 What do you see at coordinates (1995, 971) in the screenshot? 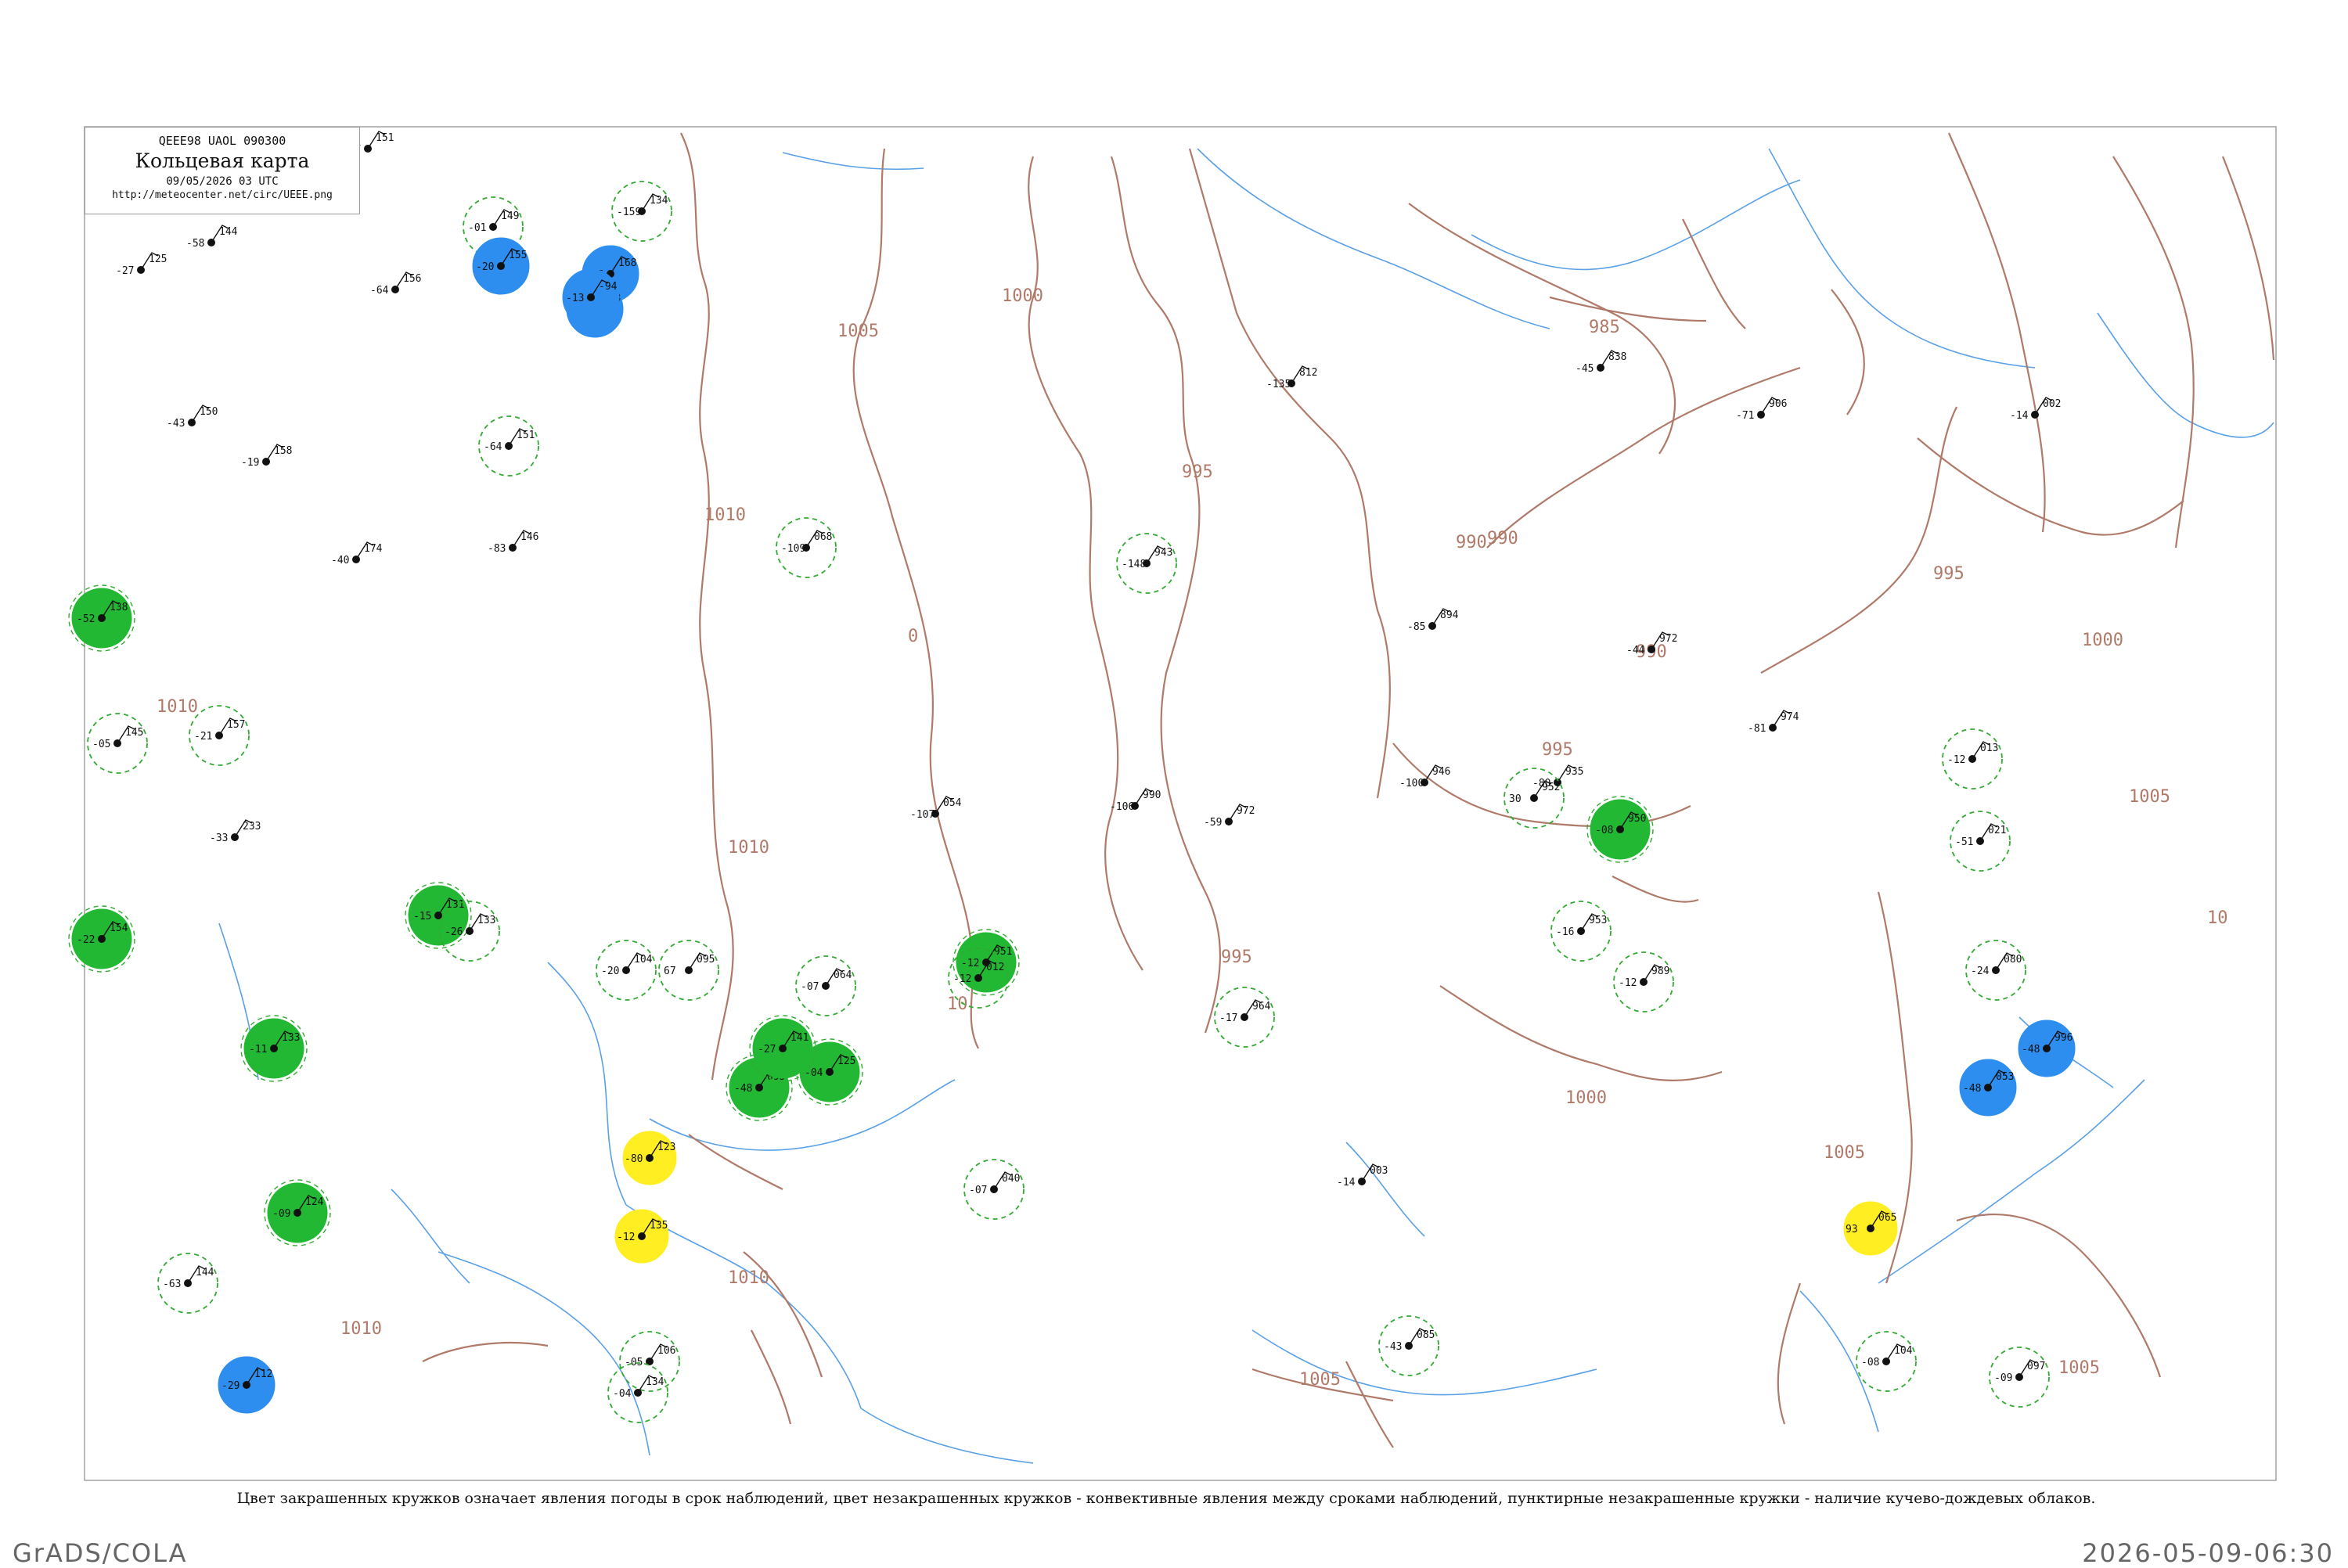
I see `station-cb: 080 -24` at bounding box center [1995, 971].